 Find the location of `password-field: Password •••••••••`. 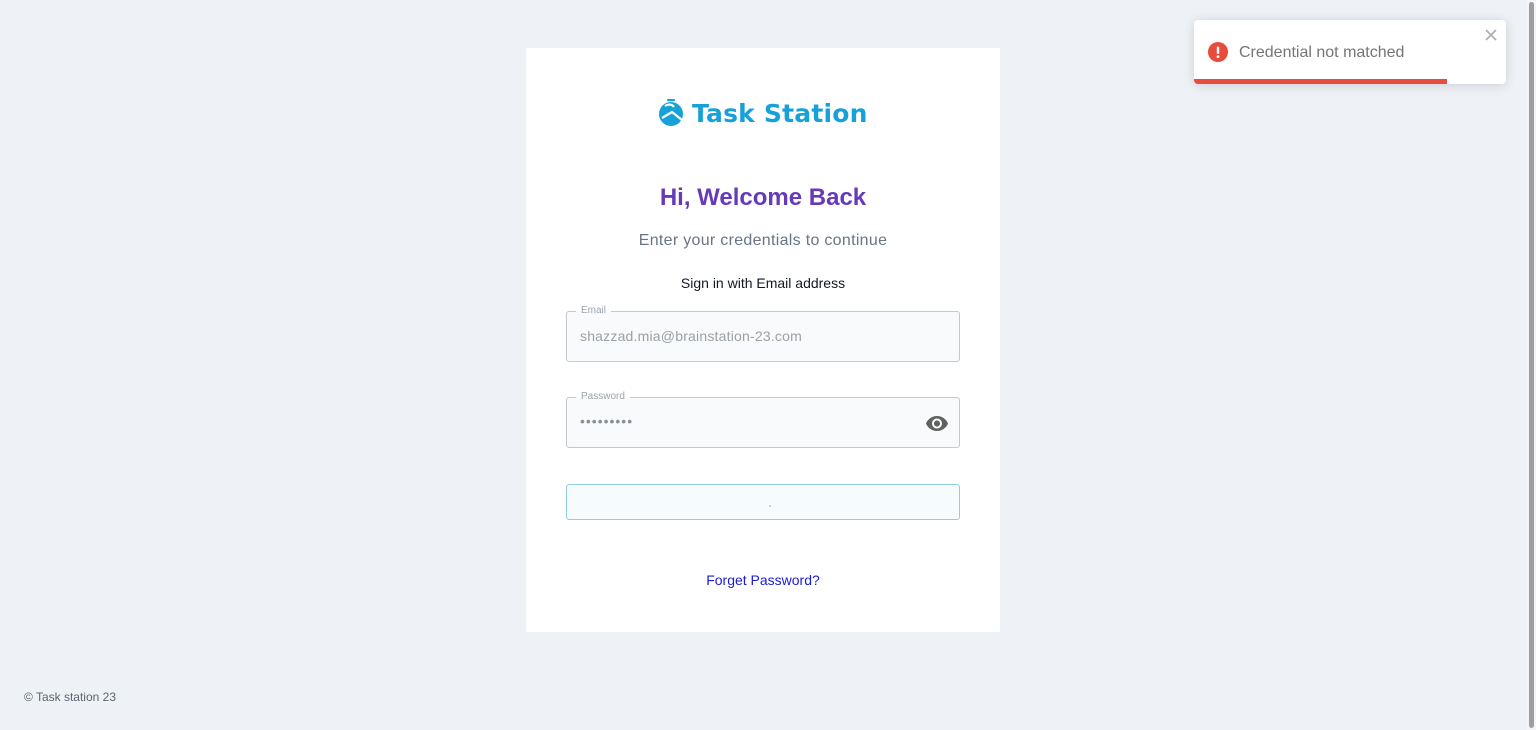

password-field: Password ••••••••• is located at coordinates (763, 419).